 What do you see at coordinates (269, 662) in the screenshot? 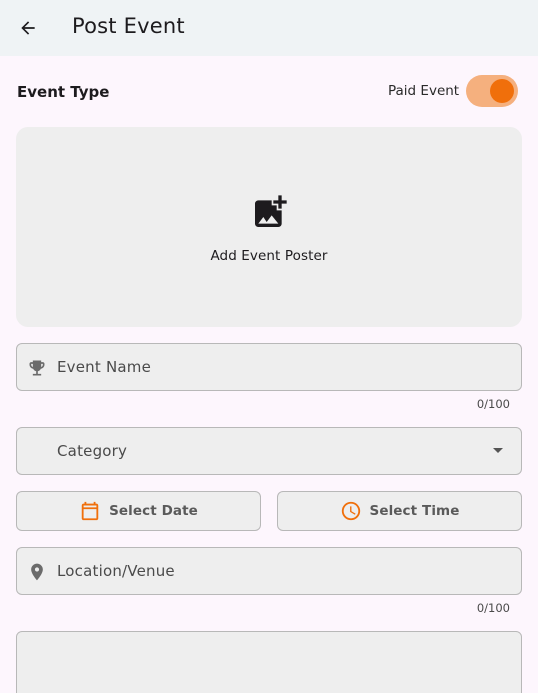
I see `description-field` at bounding box center [269, 662].